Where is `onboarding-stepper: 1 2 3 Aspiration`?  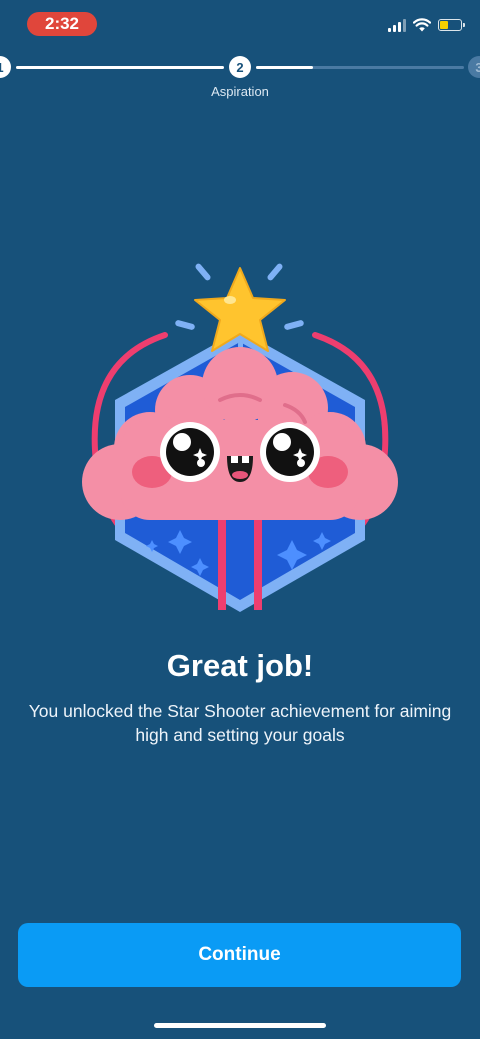 onboarding-stepper: 1 2 3 Aspiration is located at coordinates (240, 80).